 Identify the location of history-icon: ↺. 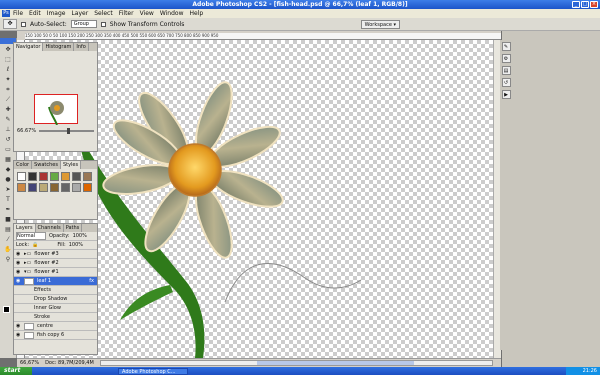
(506, 82).